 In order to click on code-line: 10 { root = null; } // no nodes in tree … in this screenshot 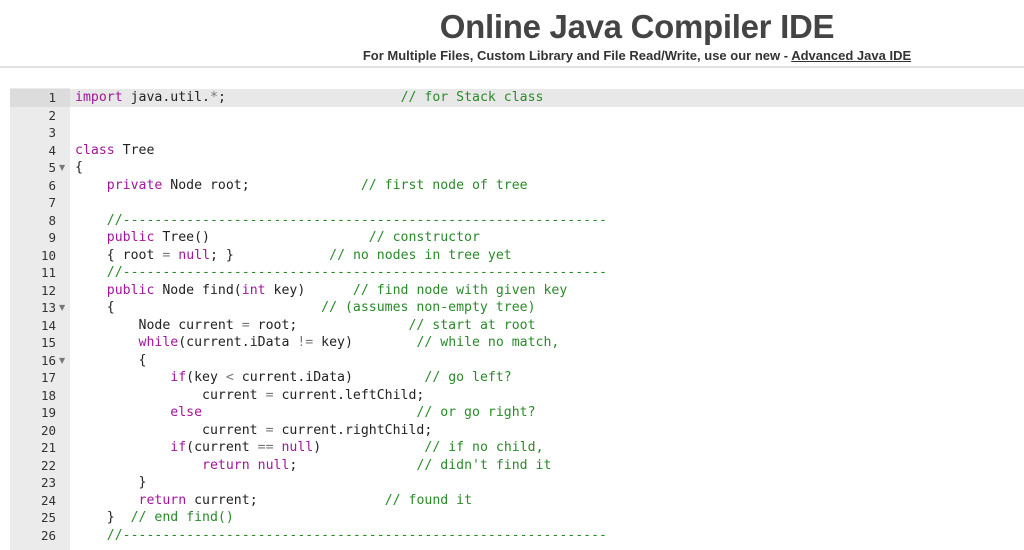, I will do `click(517, 256)`.